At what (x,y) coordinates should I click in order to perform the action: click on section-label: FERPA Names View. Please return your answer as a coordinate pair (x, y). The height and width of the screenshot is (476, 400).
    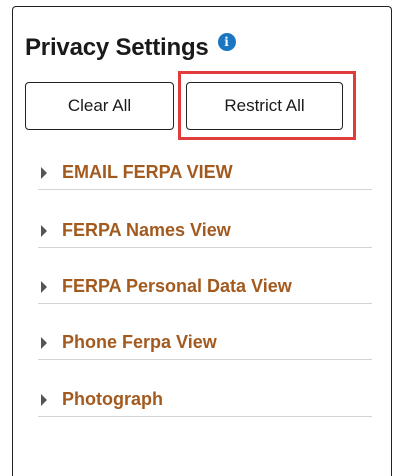
    Looking at the image, I should click on (146, 230).